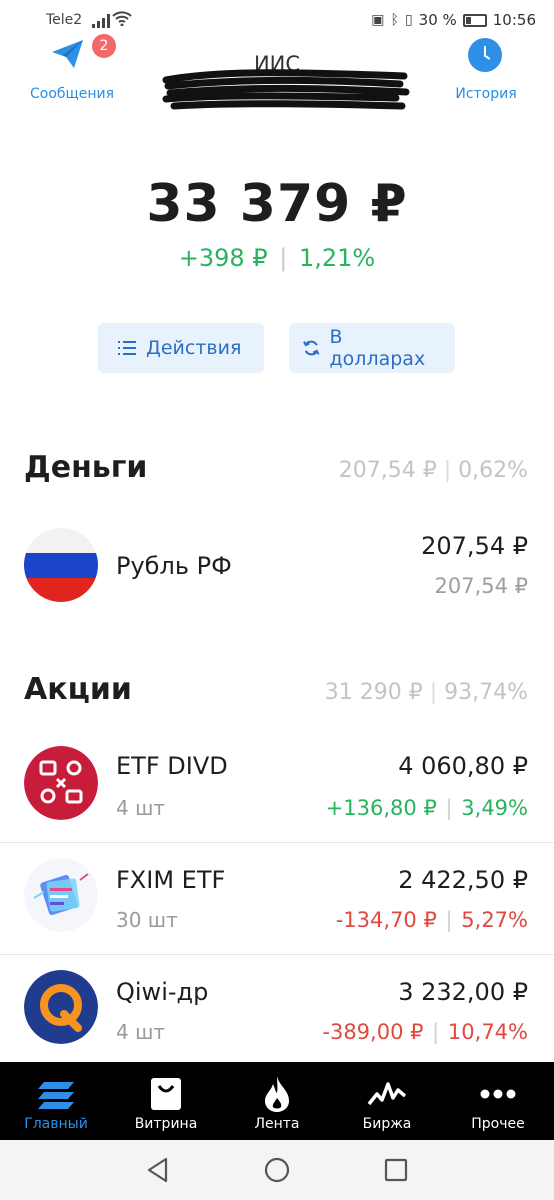 This screenshot has width=554, height=1200. I want to click on stocks-section-summary: 31 290 ₽ | 93,74%, so click(426, 692).